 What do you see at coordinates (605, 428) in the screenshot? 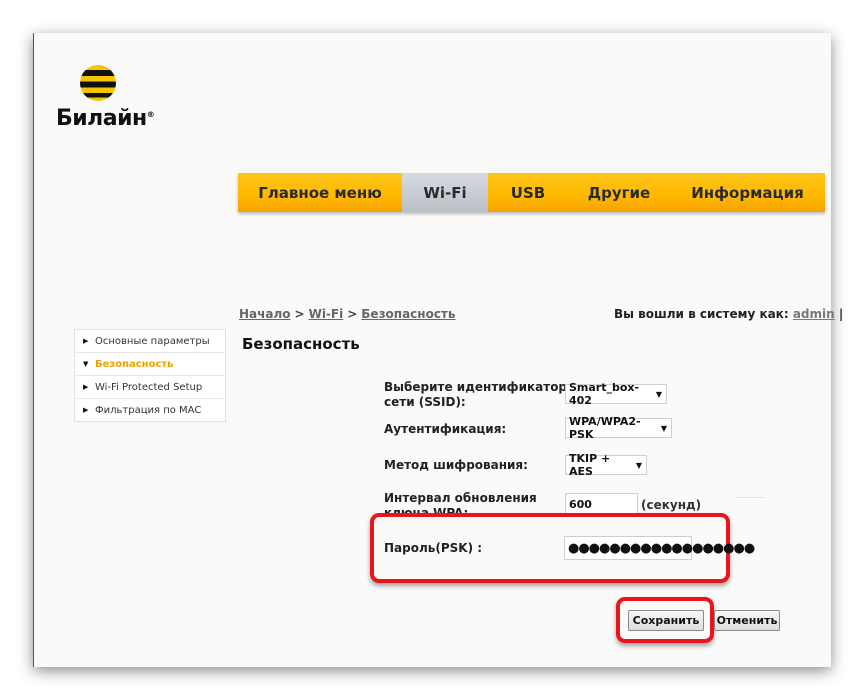
I see `auth-select-value: WPA/WPA2-PSK` at bounding box center [605, 428].